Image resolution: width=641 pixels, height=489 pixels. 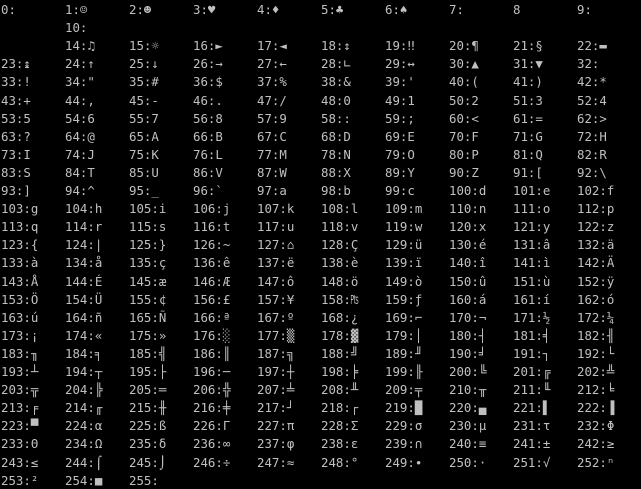 What do you see at coordinates (212, 299) in the screenshot?
I see `char-entry: 156:£` at bounding box center [212, 299].